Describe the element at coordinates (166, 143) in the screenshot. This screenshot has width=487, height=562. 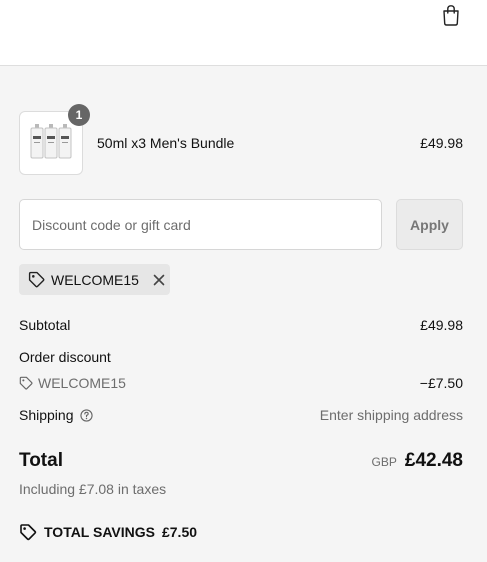
I see `product-name: 50ml x3 Men's Bundle` at that location.